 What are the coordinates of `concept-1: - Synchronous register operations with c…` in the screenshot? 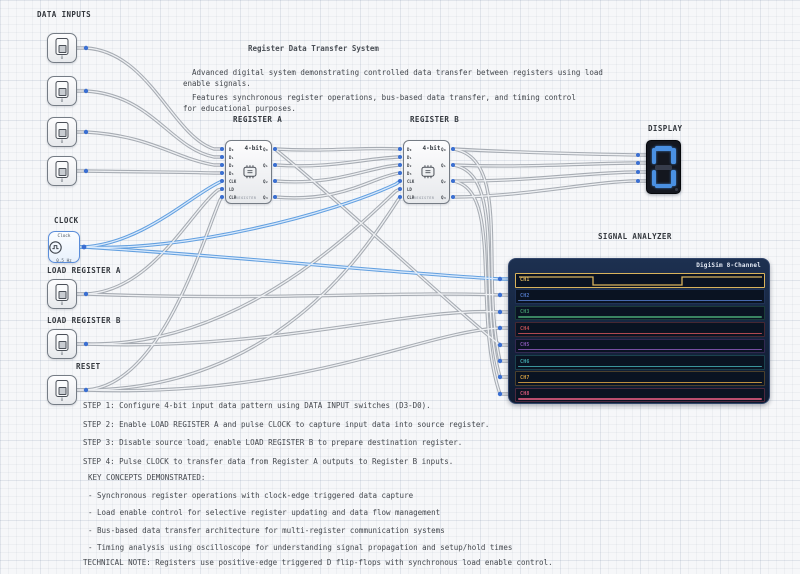 It's located at (251, 495).